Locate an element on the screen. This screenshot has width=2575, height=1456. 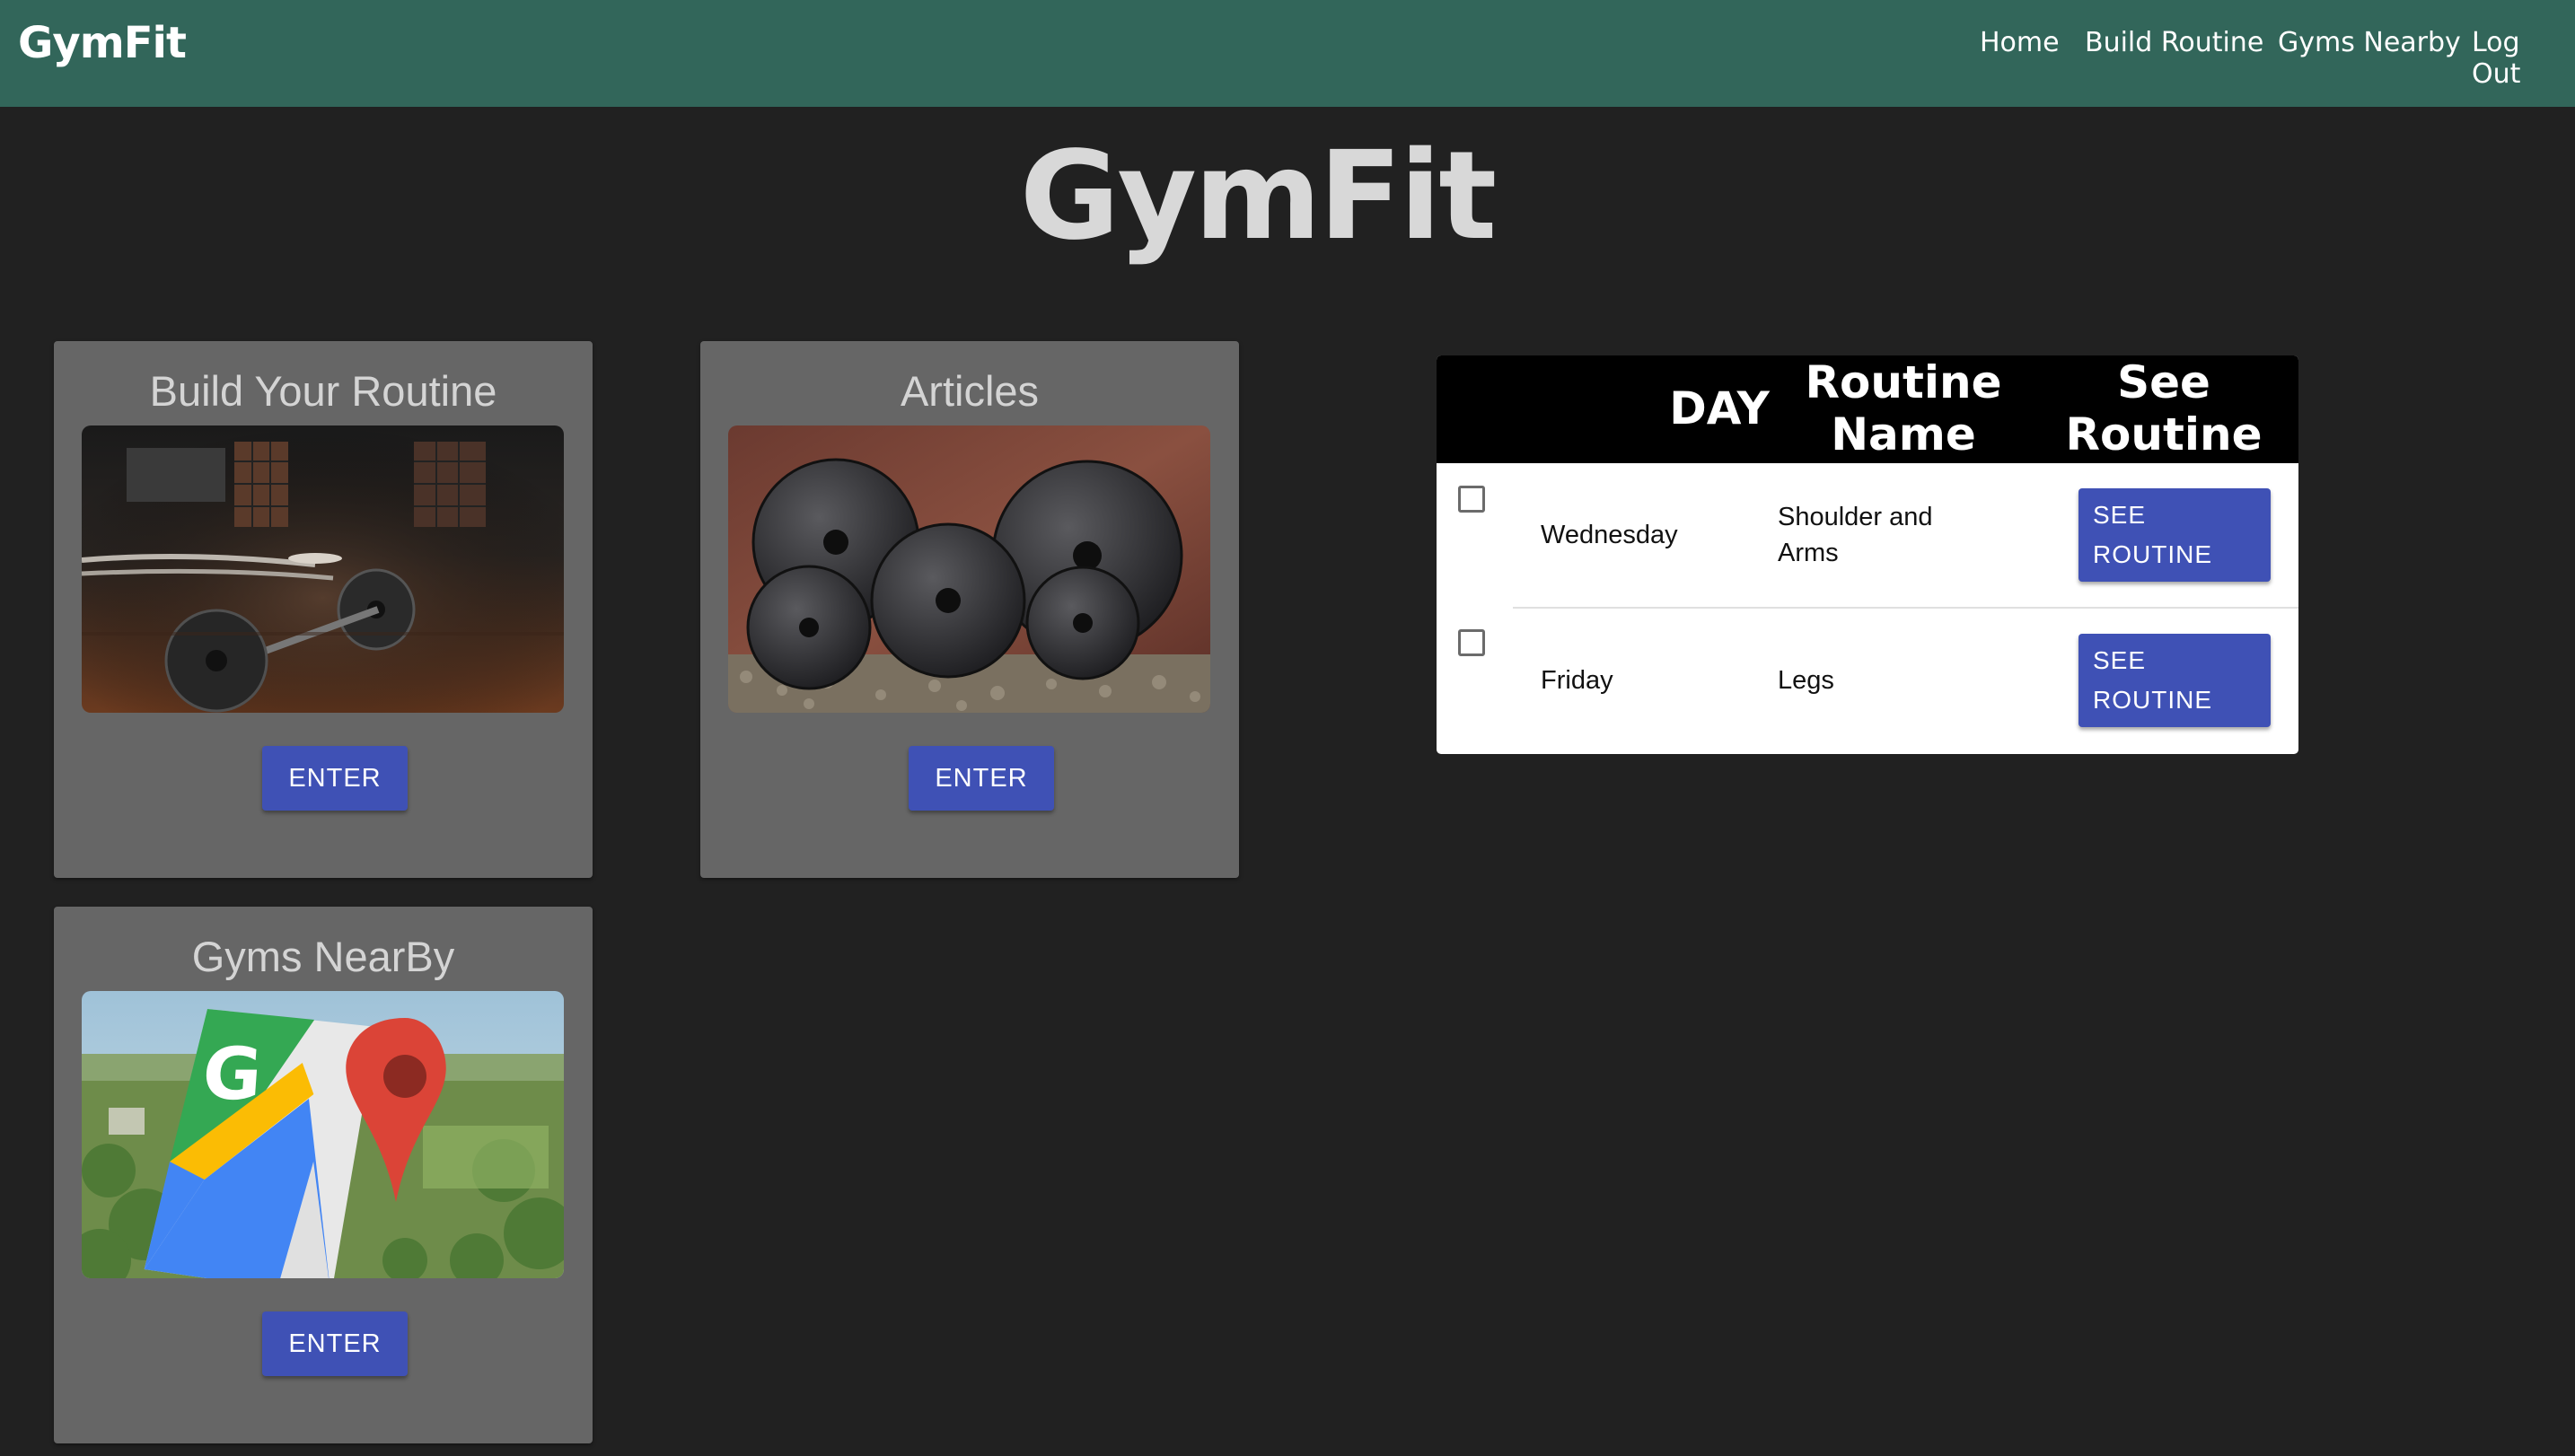
table-header: DAY Routine Name See Routine is located at coordinates (1868, 409).